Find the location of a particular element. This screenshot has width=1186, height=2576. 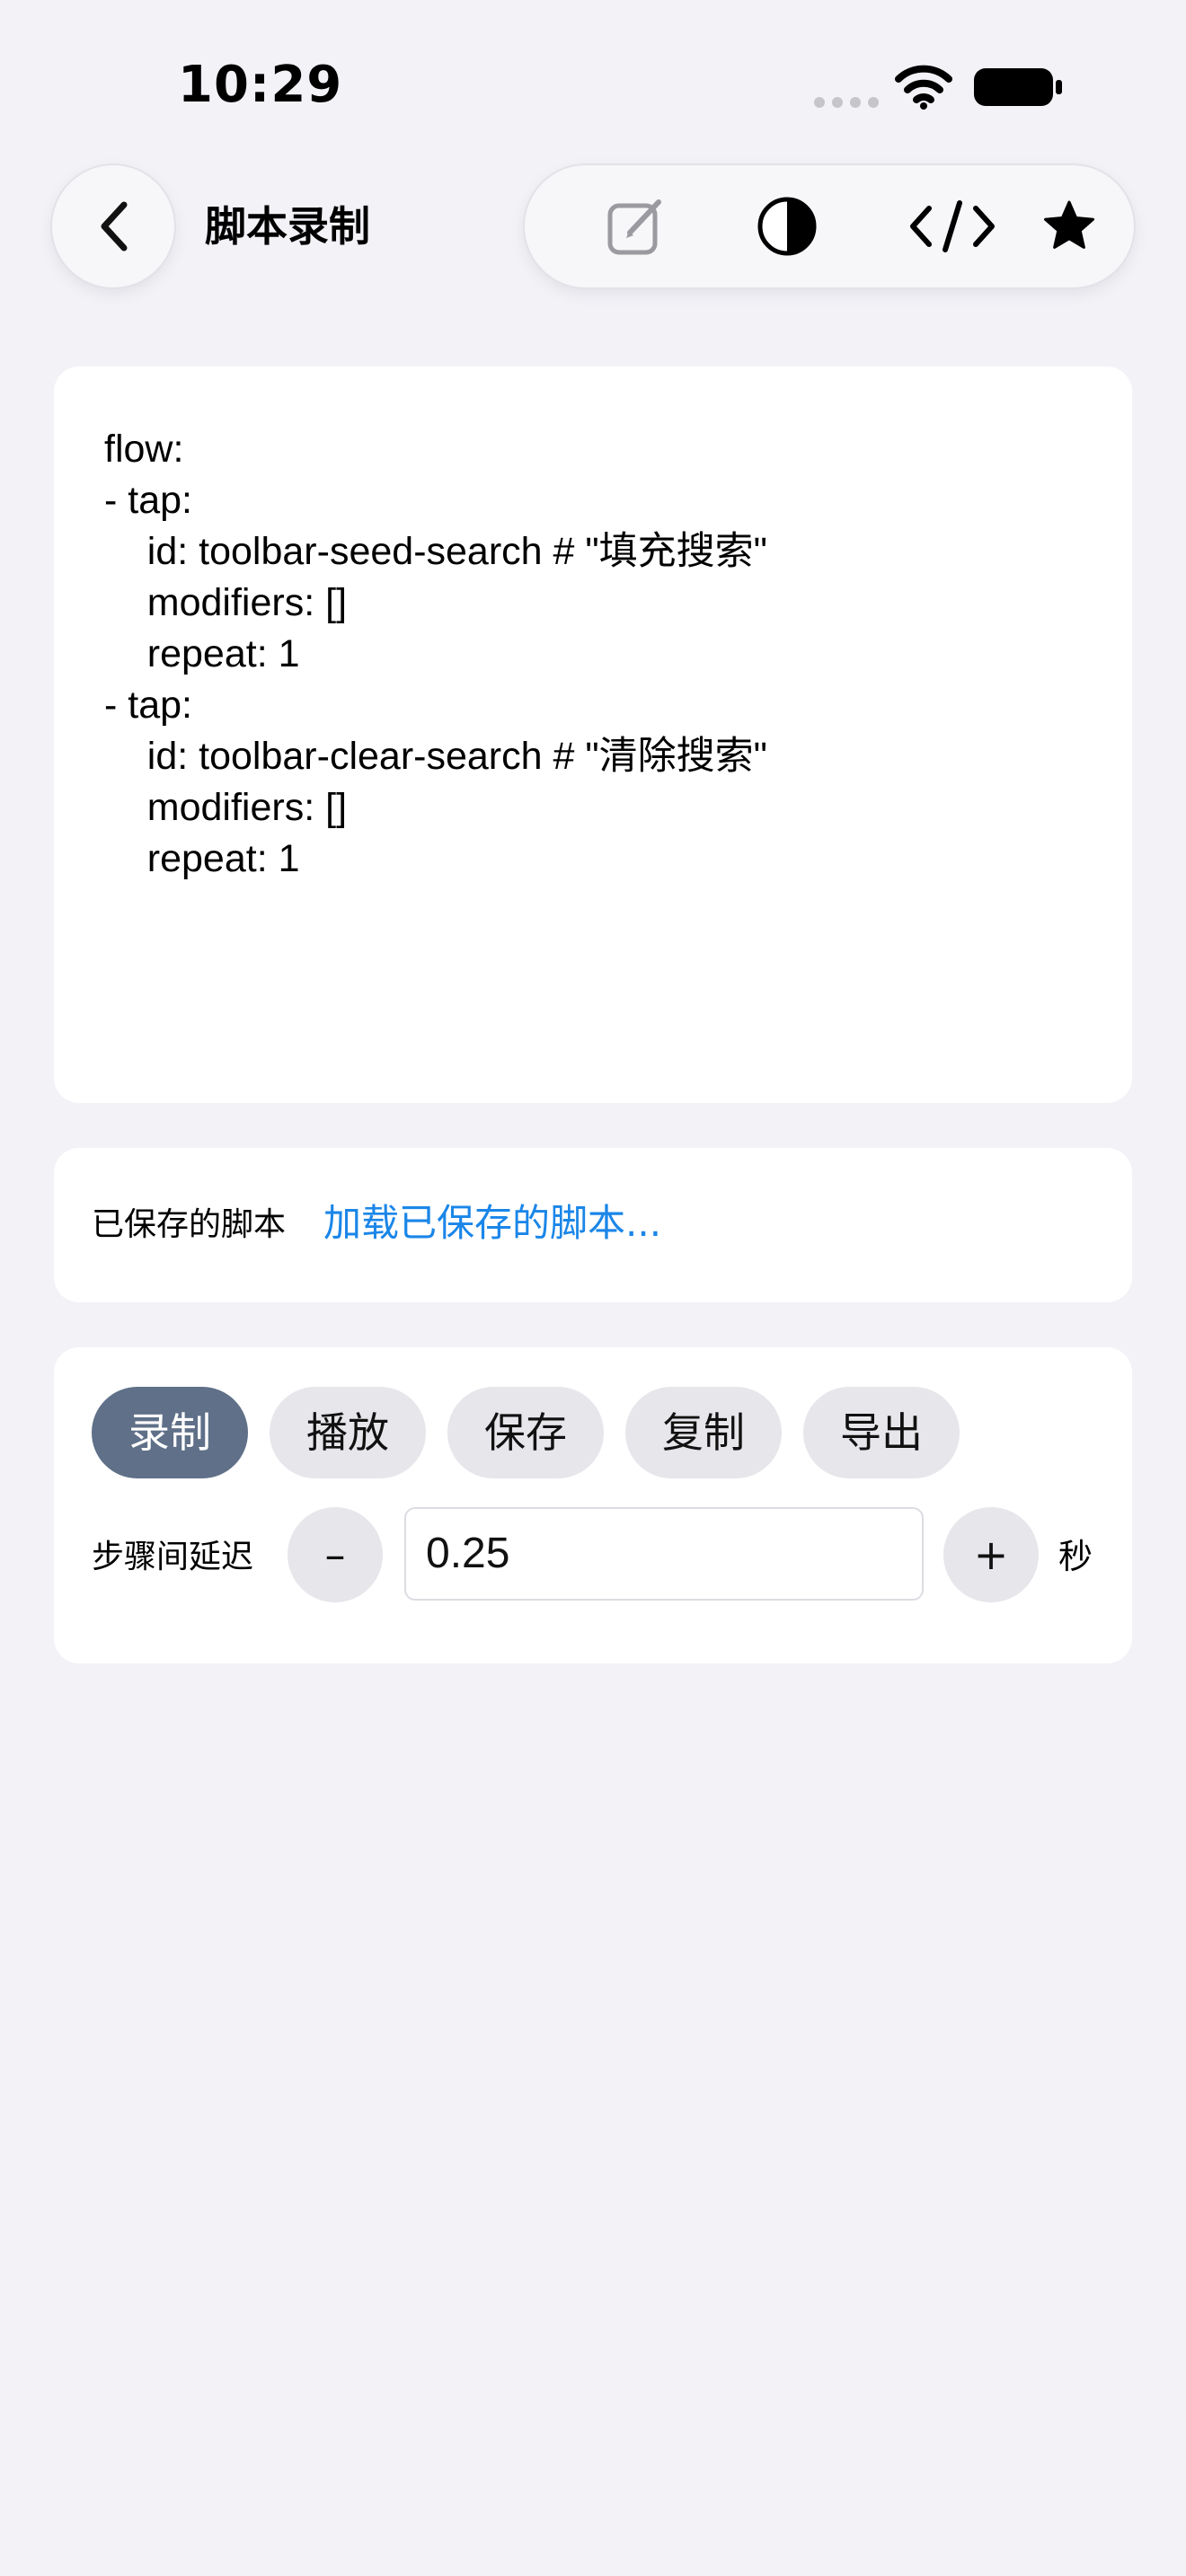

record-button: 录制 is located at coordinates (170, 1432).